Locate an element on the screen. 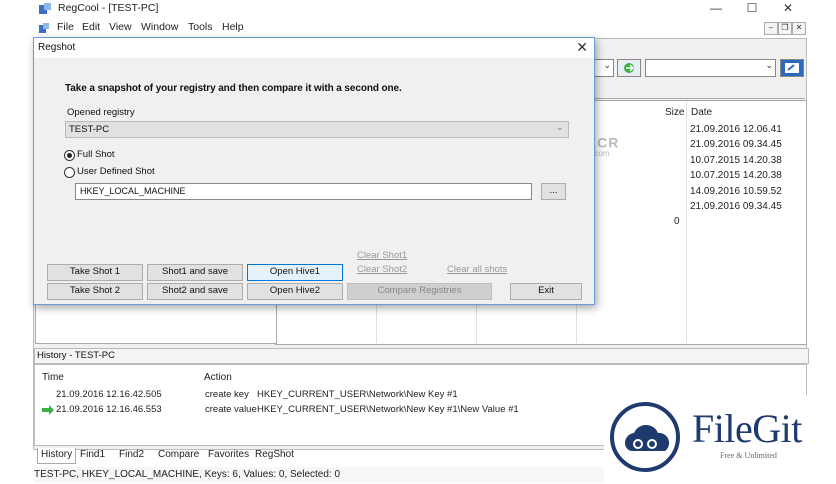  column-divider is located at coordinates (686, 222).